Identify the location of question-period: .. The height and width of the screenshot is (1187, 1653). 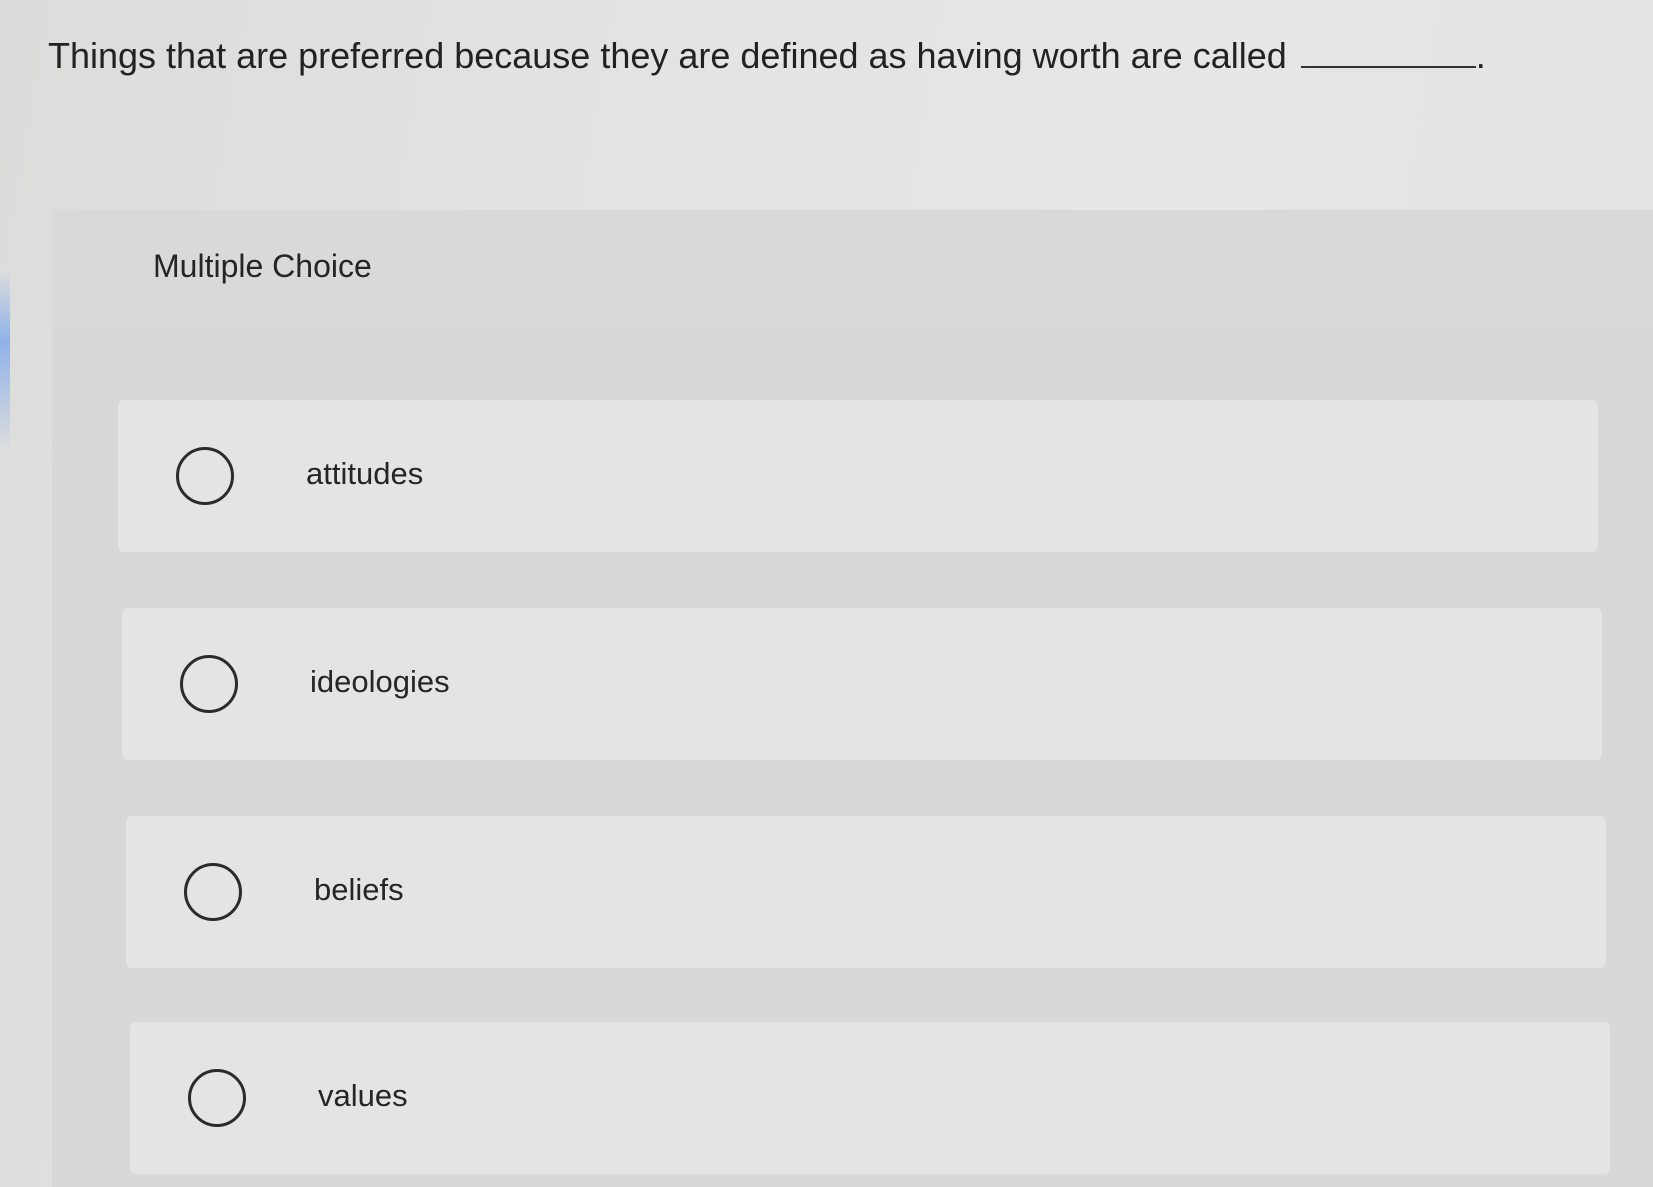
(1480, 55).